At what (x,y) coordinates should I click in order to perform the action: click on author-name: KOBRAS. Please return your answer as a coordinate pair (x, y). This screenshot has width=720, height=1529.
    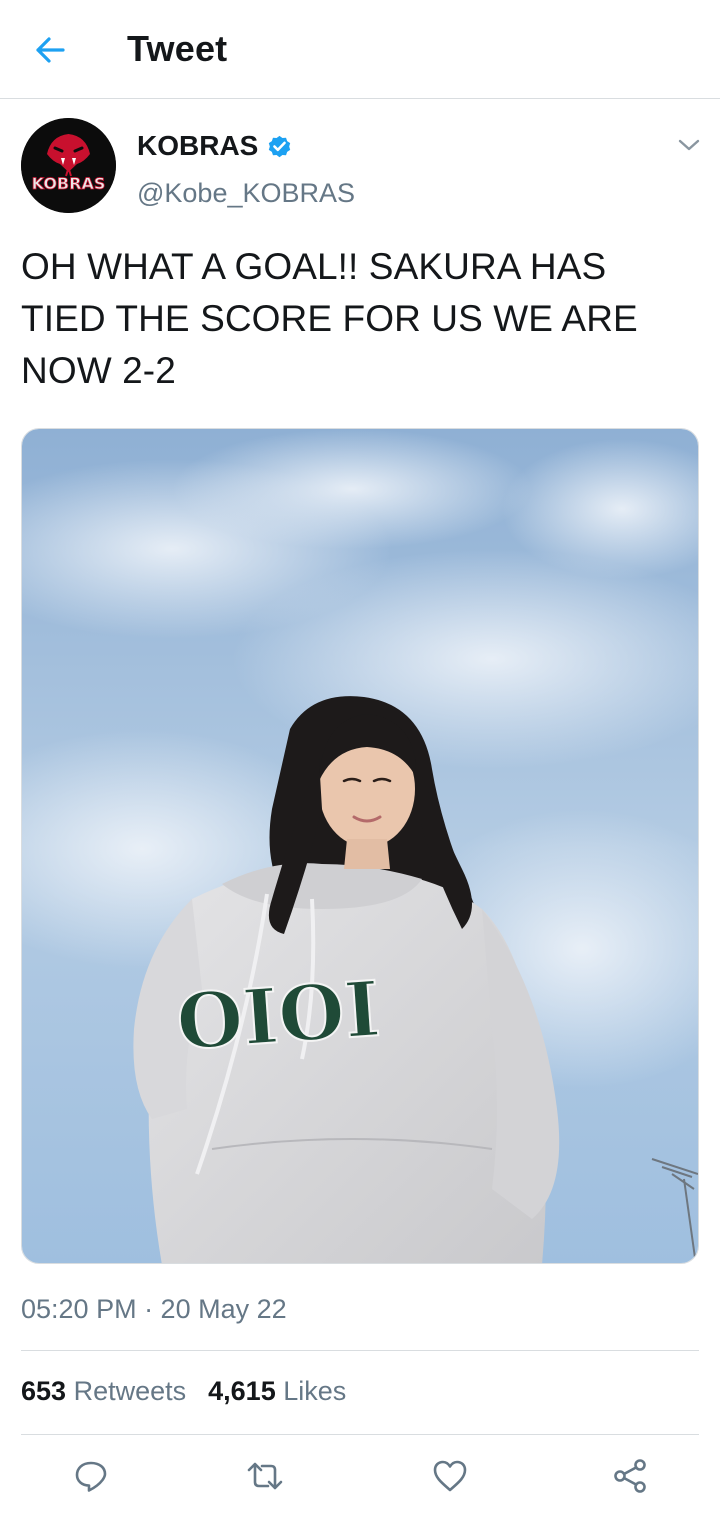
    Looking at the image, I should click on (215, 146).